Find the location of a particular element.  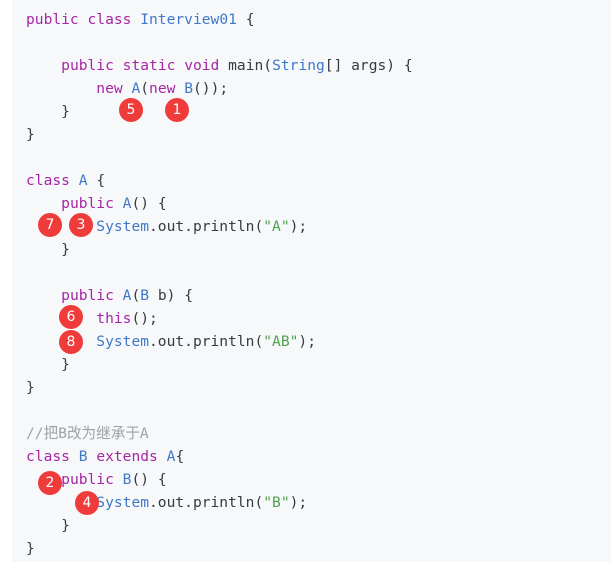

code-line-17: } is located at coordinates (30, 387).